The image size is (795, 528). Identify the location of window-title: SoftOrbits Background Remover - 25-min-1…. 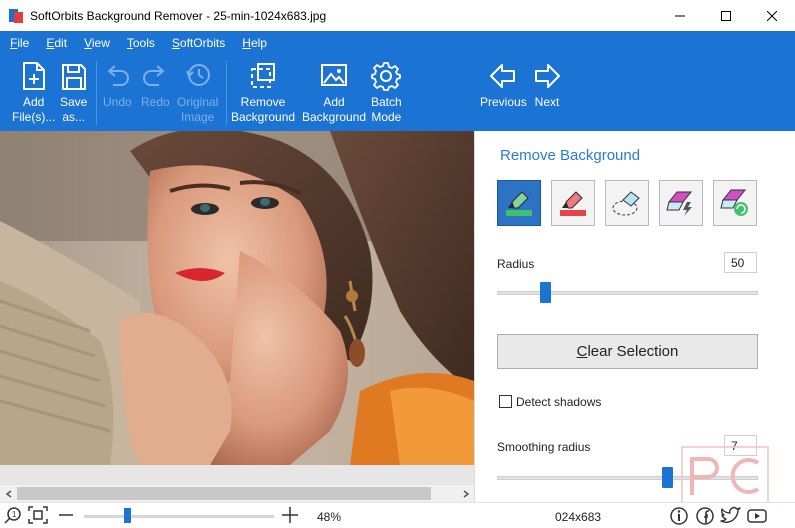
(178, 15).